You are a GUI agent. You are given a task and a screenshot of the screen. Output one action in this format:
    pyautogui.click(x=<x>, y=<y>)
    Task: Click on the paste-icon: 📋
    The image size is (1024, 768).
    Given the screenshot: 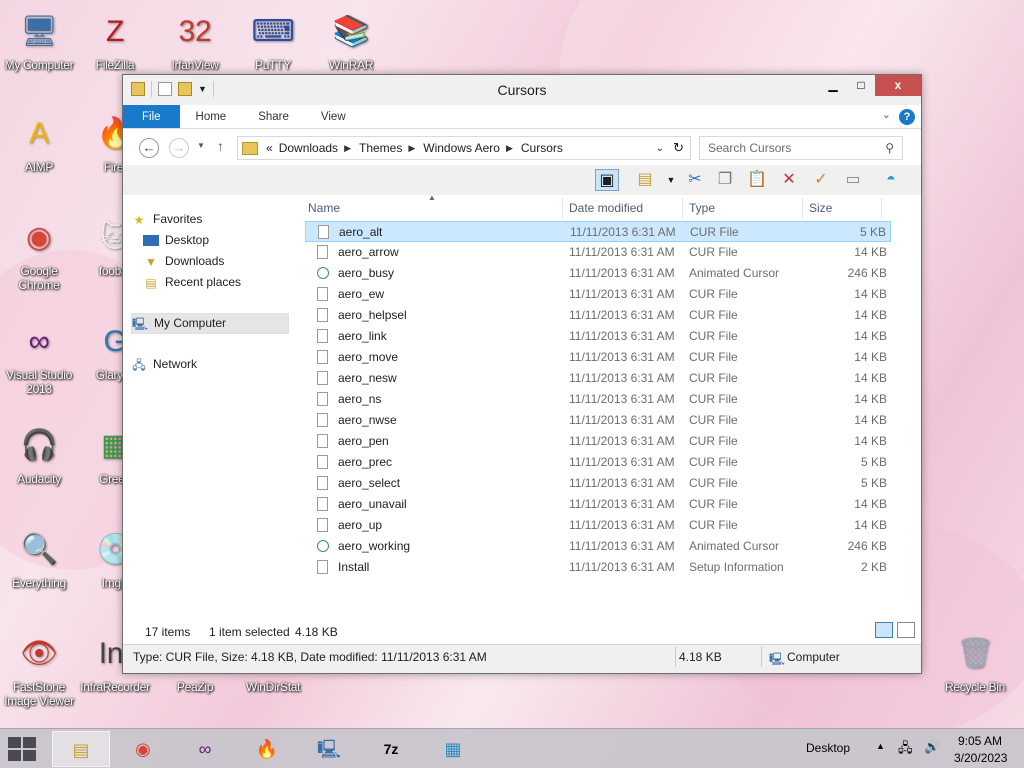 What is the action you would take?
    pyautogui.click(x=757, y=180)
    